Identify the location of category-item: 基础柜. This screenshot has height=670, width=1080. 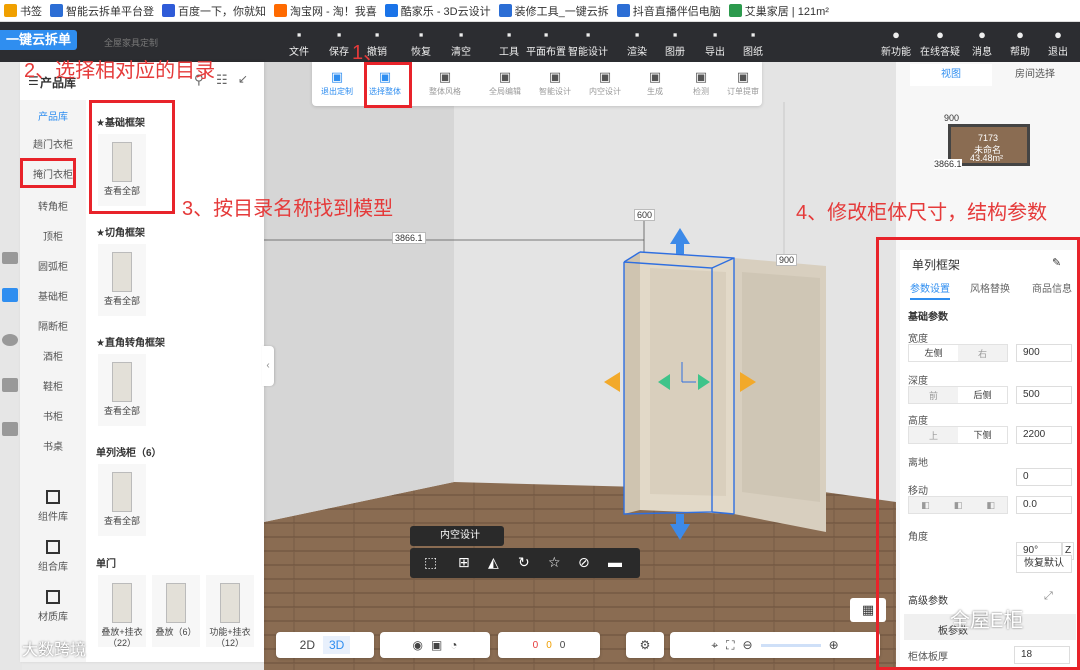
(53, 295).